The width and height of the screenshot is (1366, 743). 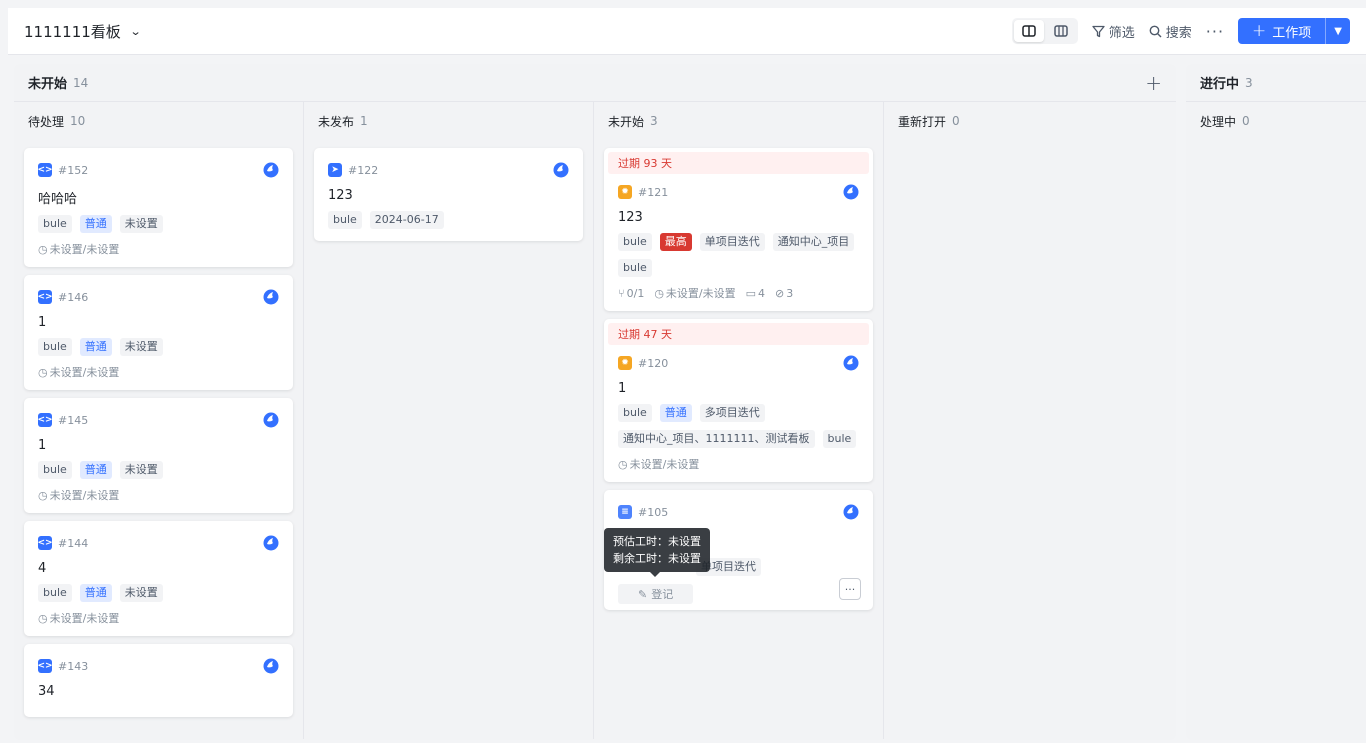 What do you see at coordinates (72, 31) in the screenshot?
I see `board-title: 1111111看板` at bounding box center [72, 31].